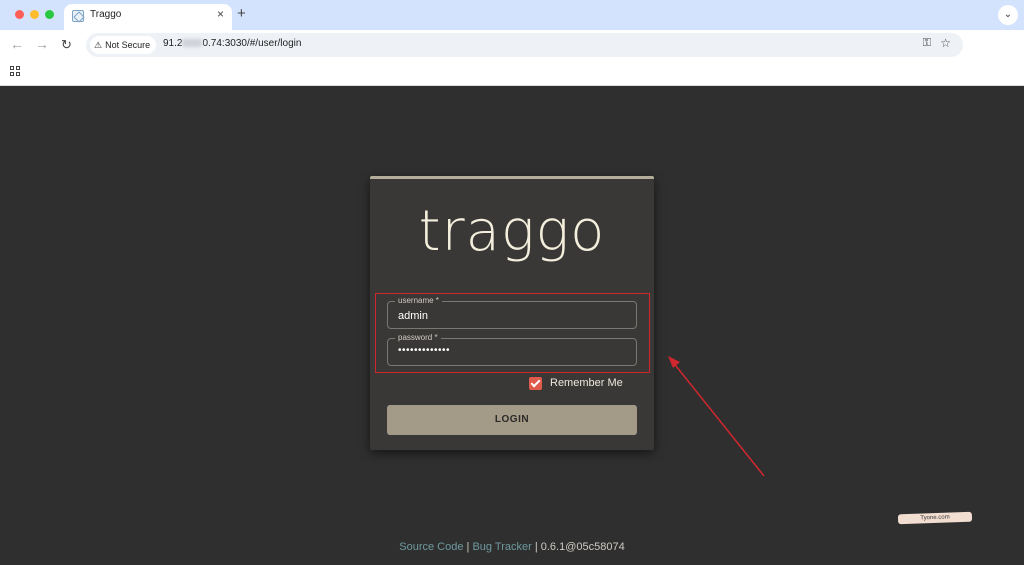 The image size is (1024, 565). I want to click on minimize-window-button, so click(34, 14).